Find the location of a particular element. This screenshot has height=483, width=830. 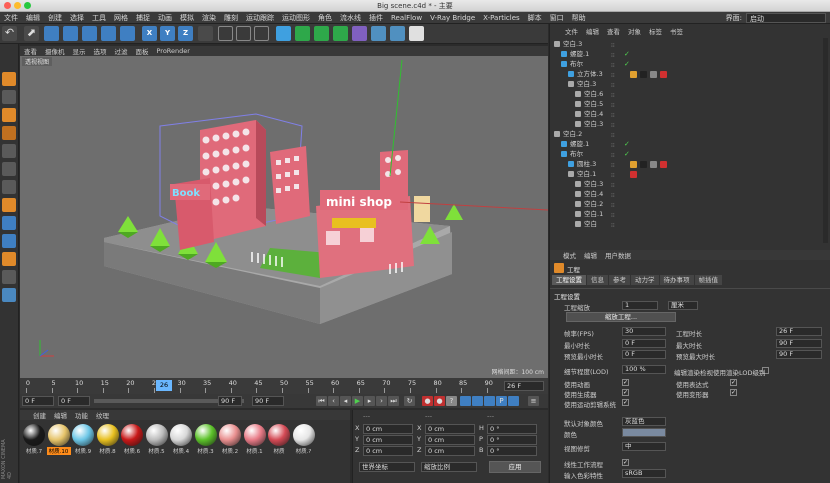

viewport-menu-item: 显示 is located at coordinates (79, 51).